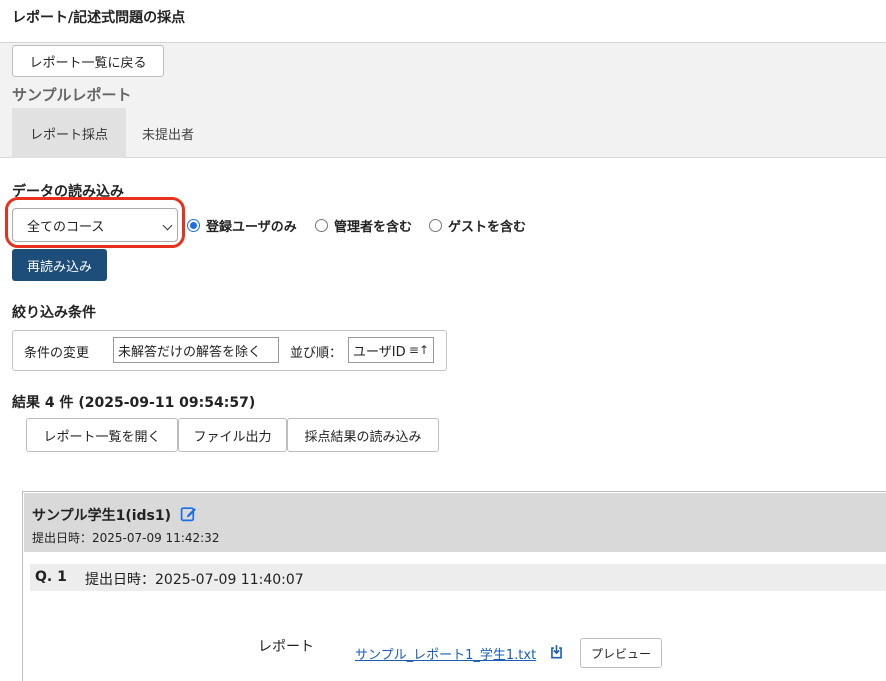 This screenshot has width=886, height=681. What do you see at coordinates (51, 577) in the screenshot?
I see `question-number: Q. 1` at bounding box center [51, 577].